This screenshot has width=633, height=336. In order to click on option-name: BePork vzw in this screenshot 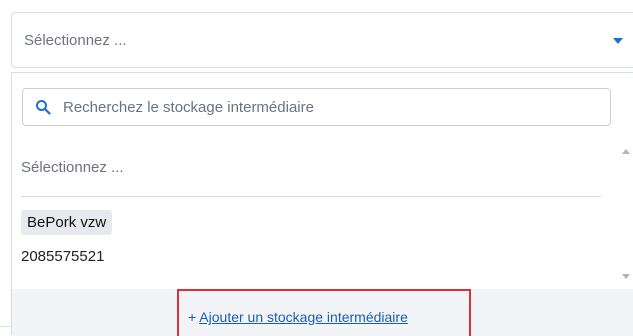, I will do `click(67, 222)`.